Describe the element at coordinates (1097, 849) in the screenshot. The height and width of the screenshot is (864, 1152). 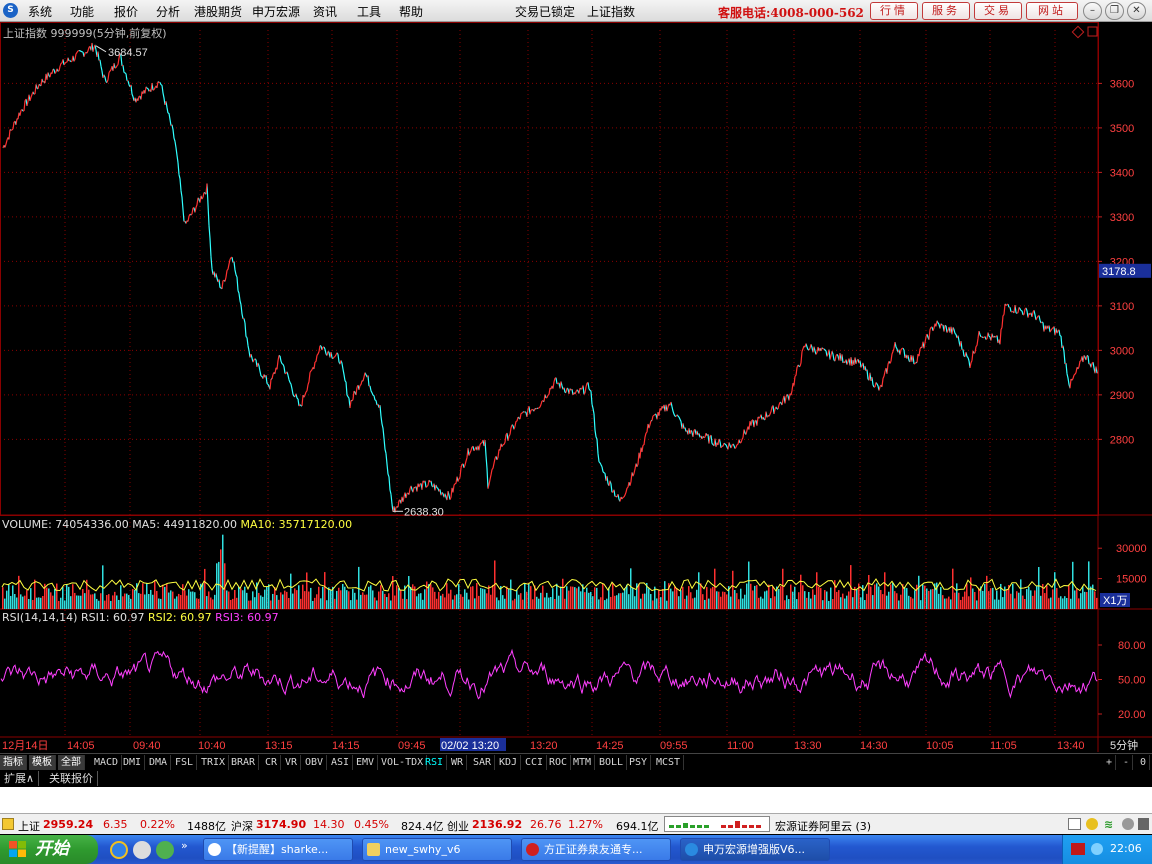
I see `network-icon` at that location.